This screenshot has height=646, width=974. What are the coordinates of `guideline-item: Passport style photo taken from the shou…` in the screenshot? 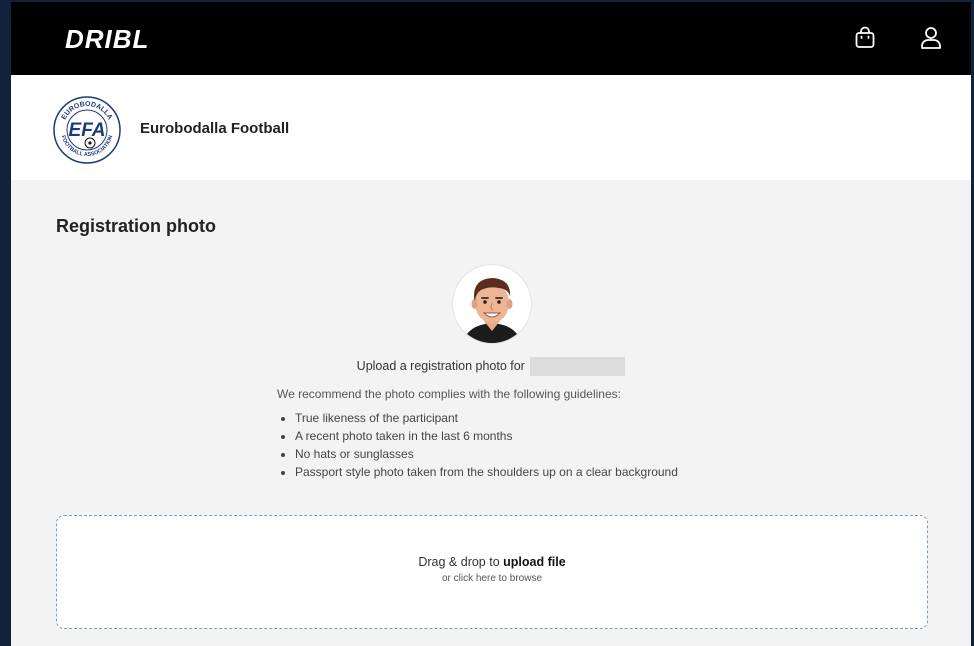 It's located at (486, 472).